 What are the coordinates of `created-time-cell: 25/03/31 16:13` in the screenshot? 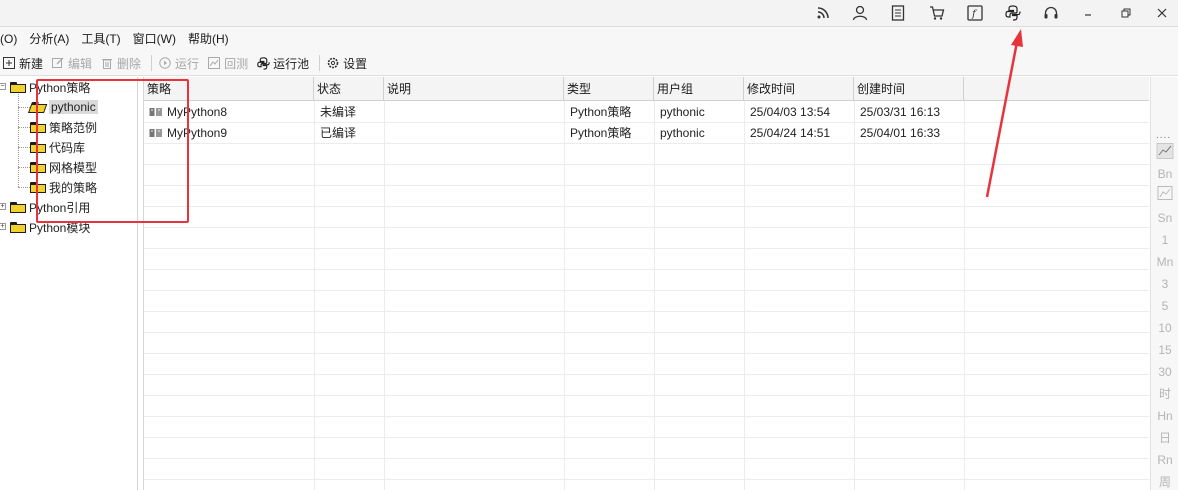 It's located at (900, 112).